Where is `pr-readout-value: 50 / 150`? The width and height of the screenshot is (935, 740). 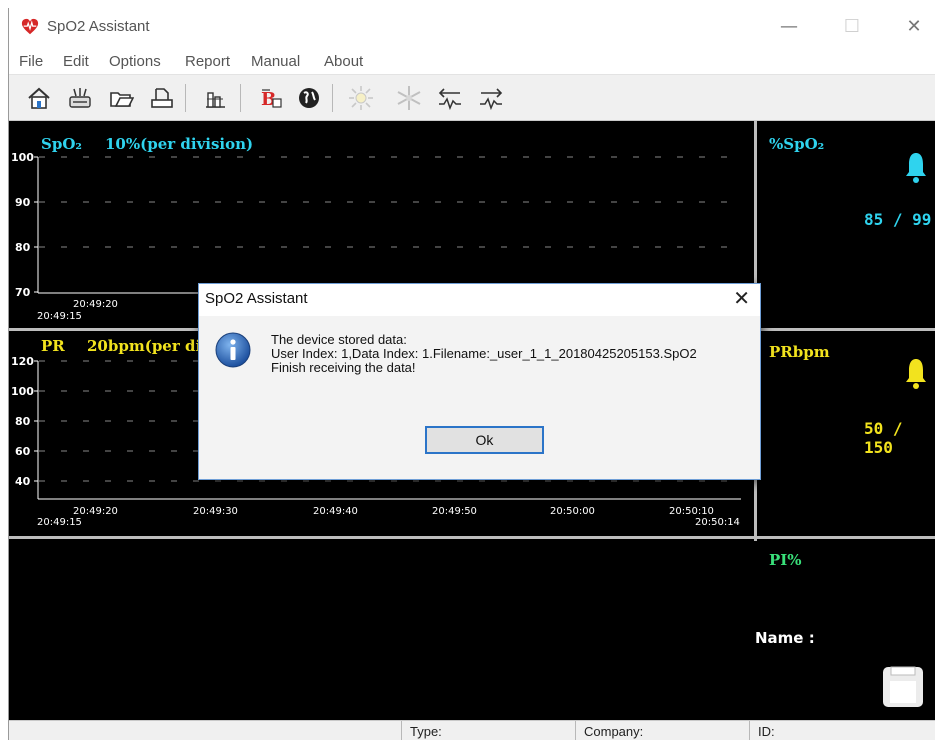 pr-readout-value: 50 / 150 is located at coordinates (883, 438).